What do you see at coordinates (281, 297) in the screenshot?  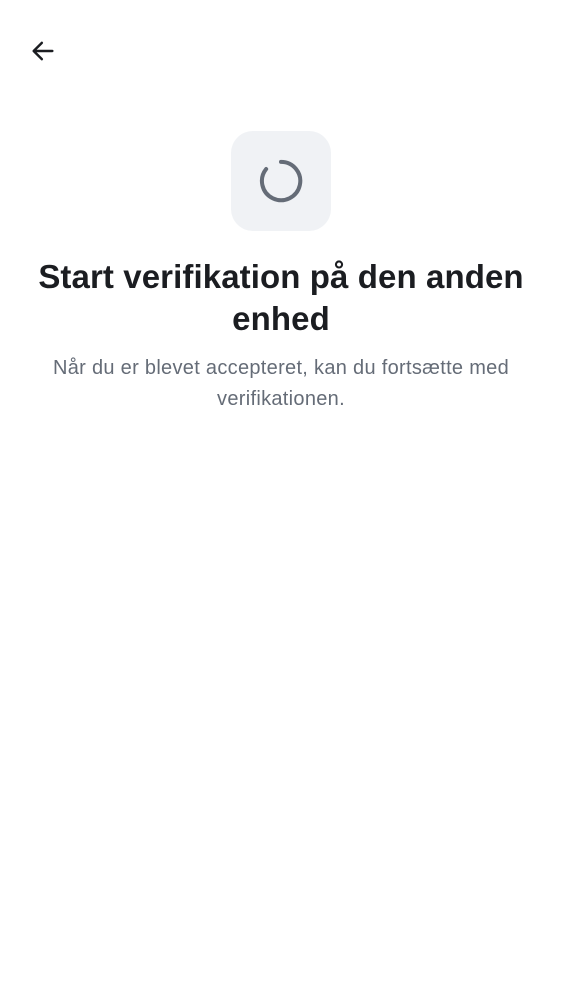 I see `page-title: Start verifikation på den anden enhed` at bounding box center [281, 297].